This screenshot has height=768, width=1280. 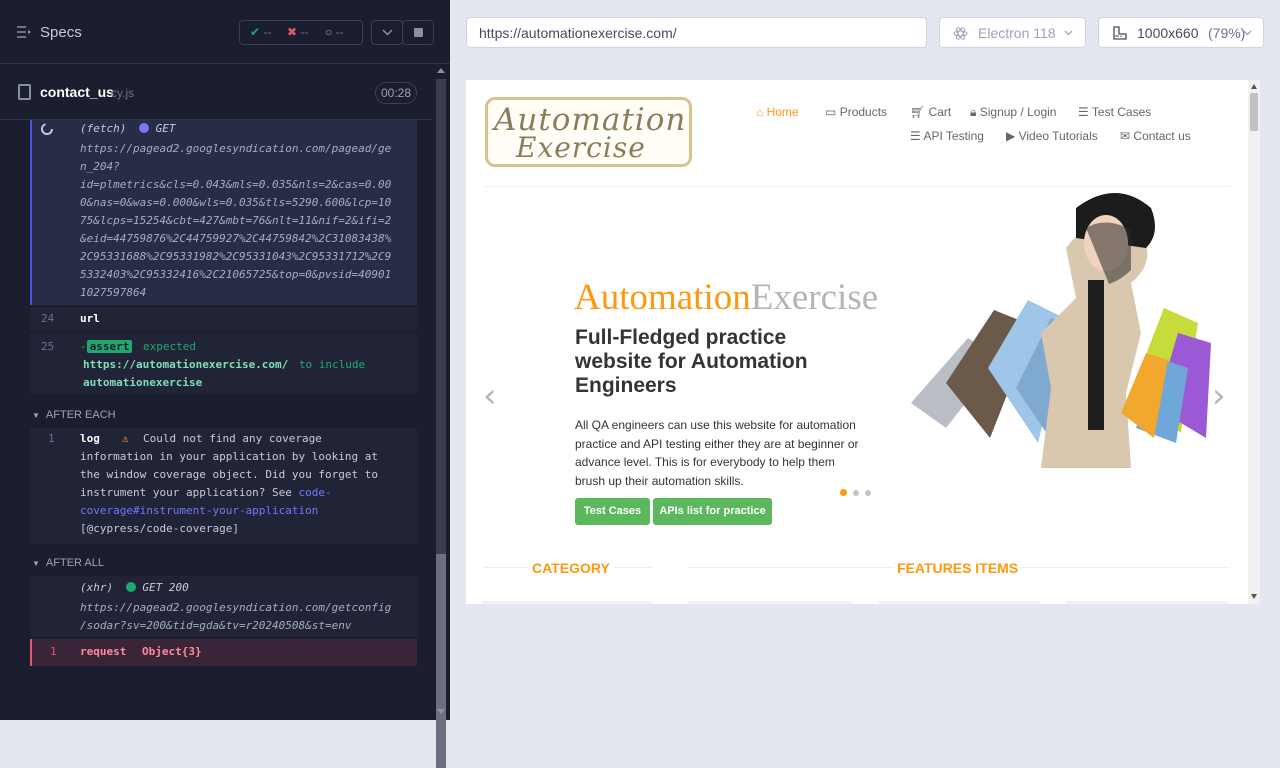 I want to click on fetch-type: (fetch), so click(x=103, y=128).